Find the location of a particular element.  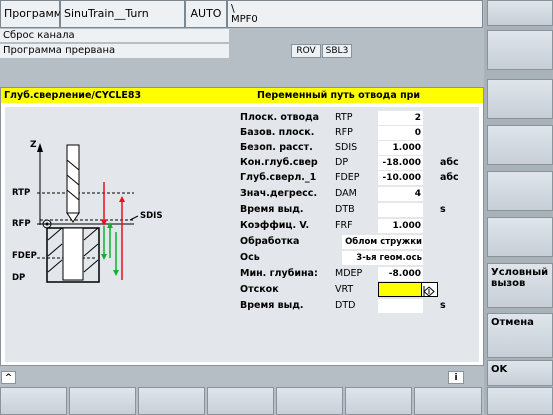

param-abbr: FRF is located at coordinates (344, 225).